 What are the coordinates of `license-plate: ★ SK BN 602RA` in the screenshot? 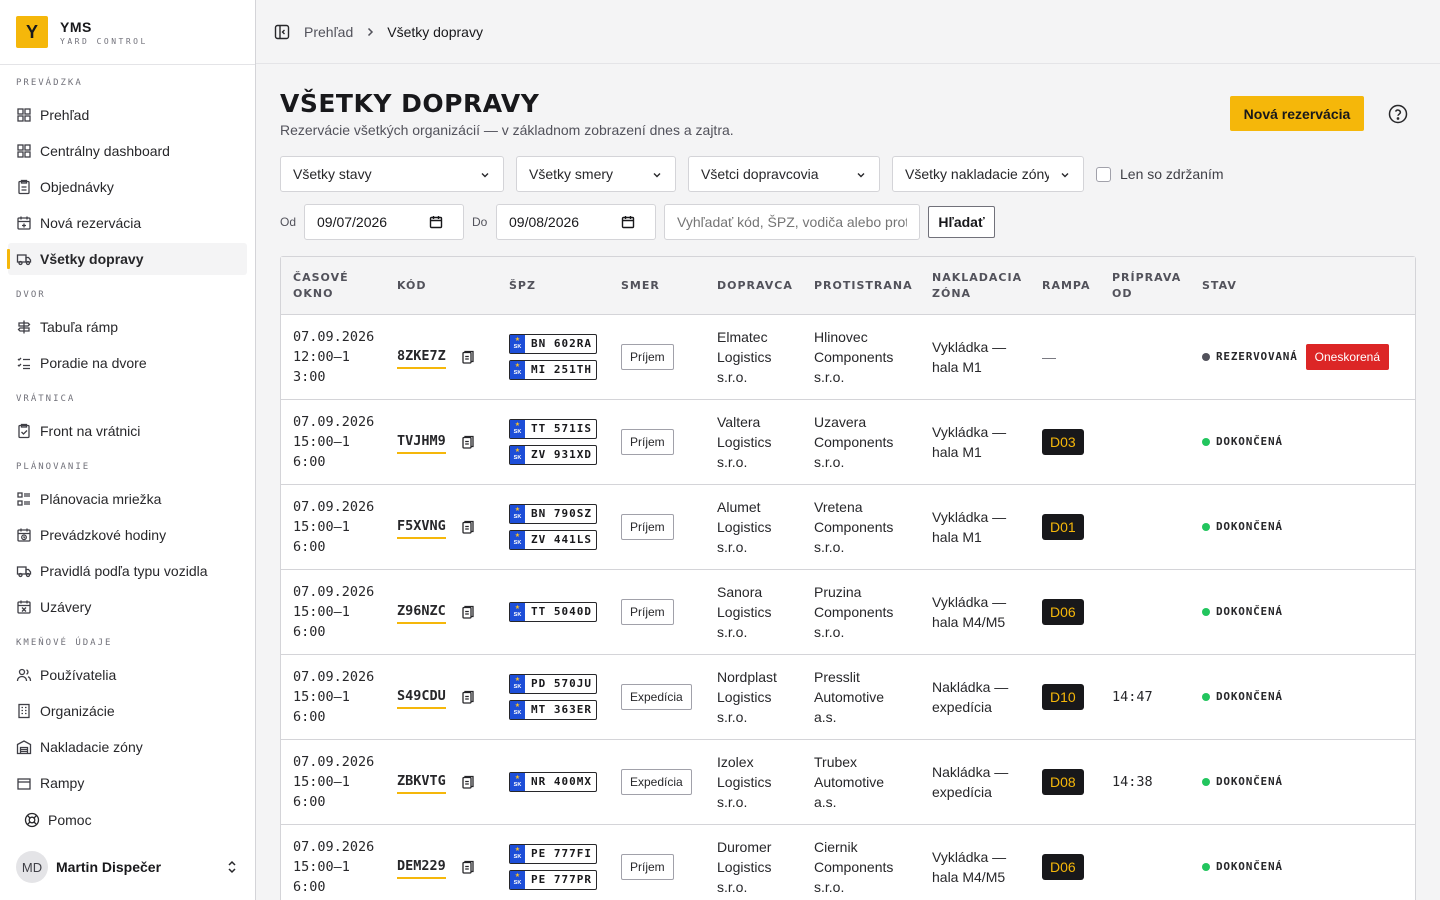 It's located at (553, 344).